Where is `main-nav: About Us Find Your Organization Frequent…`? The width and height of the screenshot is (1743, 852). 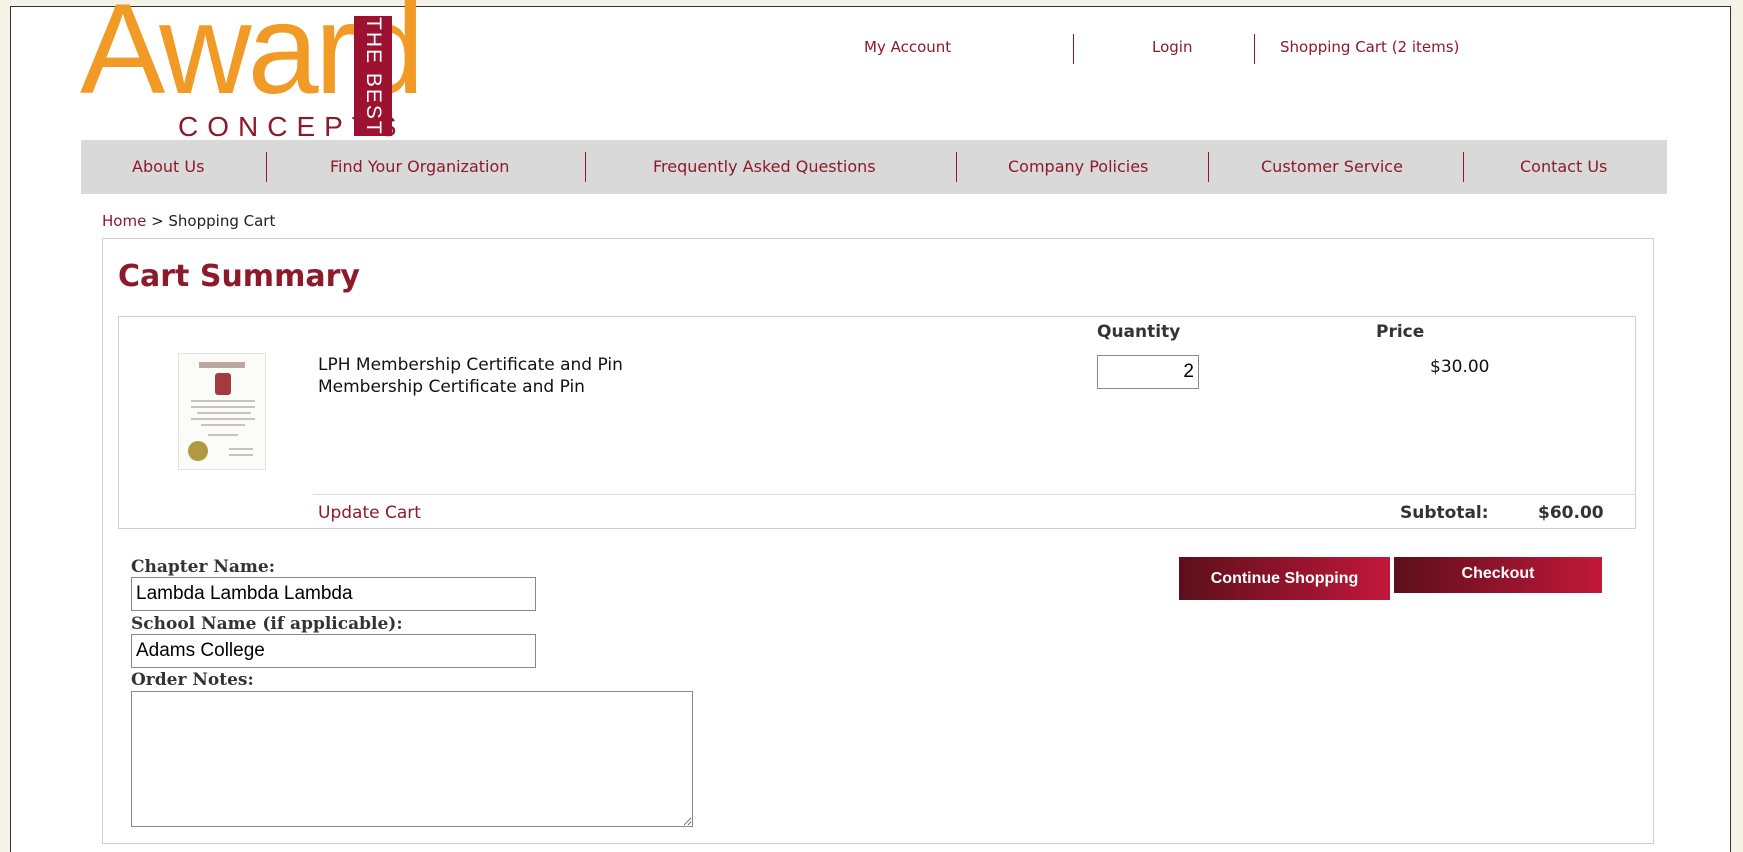
main-nav: About Us Find Your Organization Frequent… is located at coordinates (874, 167).